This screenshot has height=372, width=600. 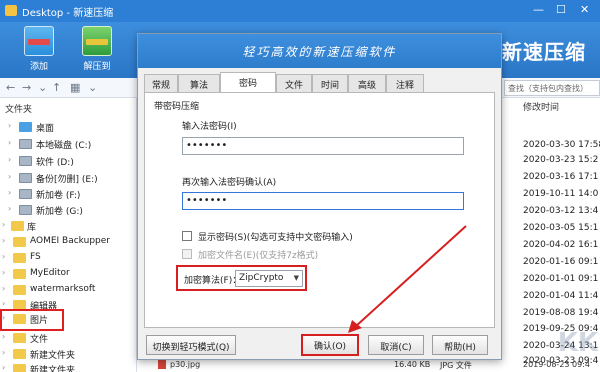 What do you see at coordinates (32, 320) in the screenshot?
I see `tree-item-pictures: › 图片` at bounding box center [32, 320].